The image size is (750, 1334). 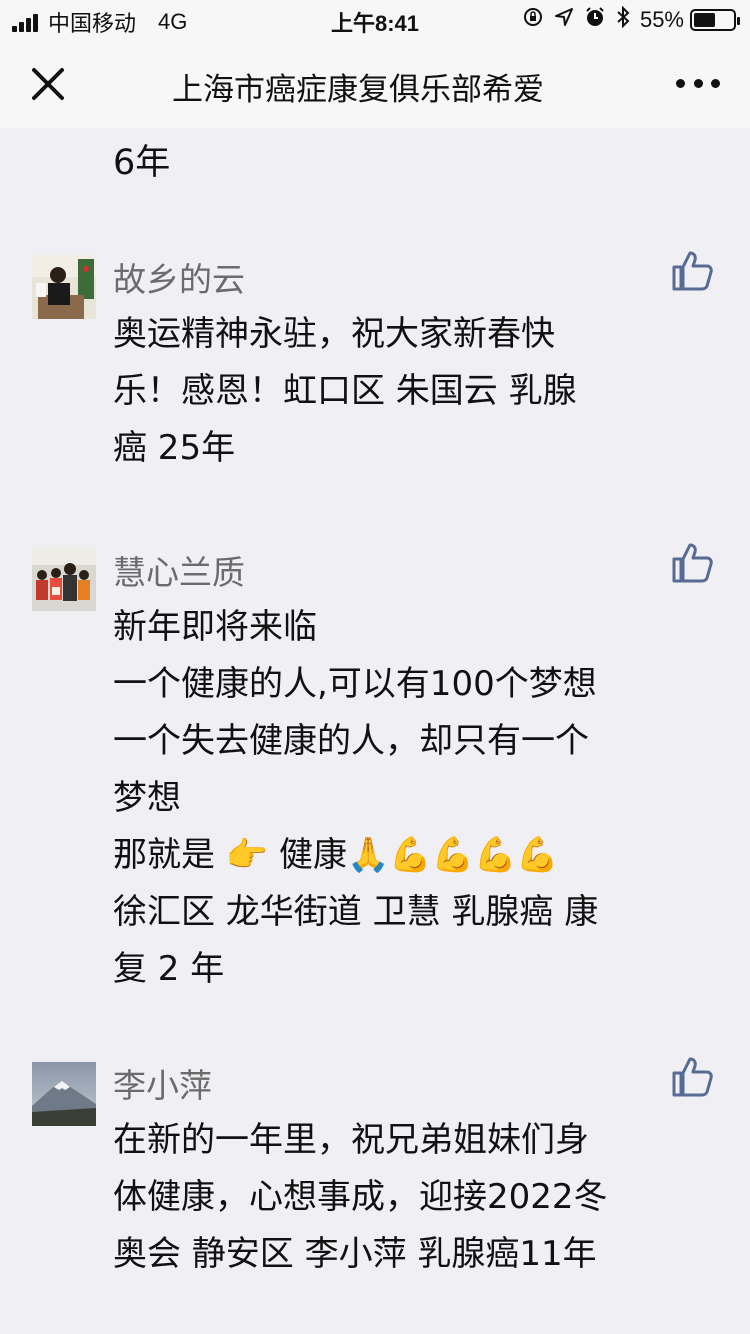 I want to click on bluetooth-icon, so click(x=623, y=19).